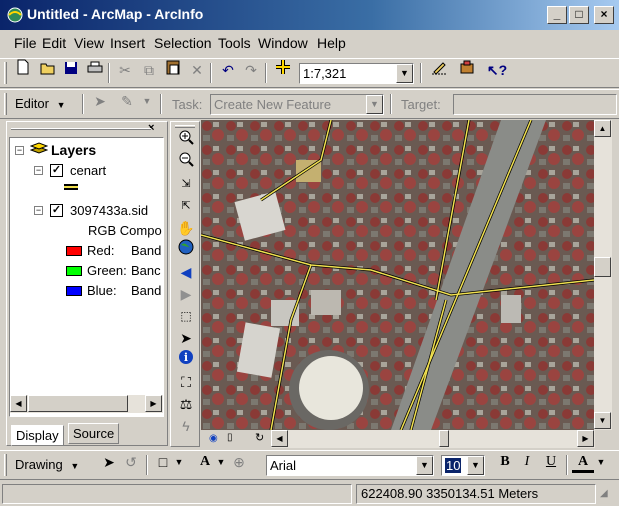 The image size is (619, 506). What do you see at coordinates (205, 462) in the screenshot?
I see `new-text-icon: A` at bounding box center [205, 462].